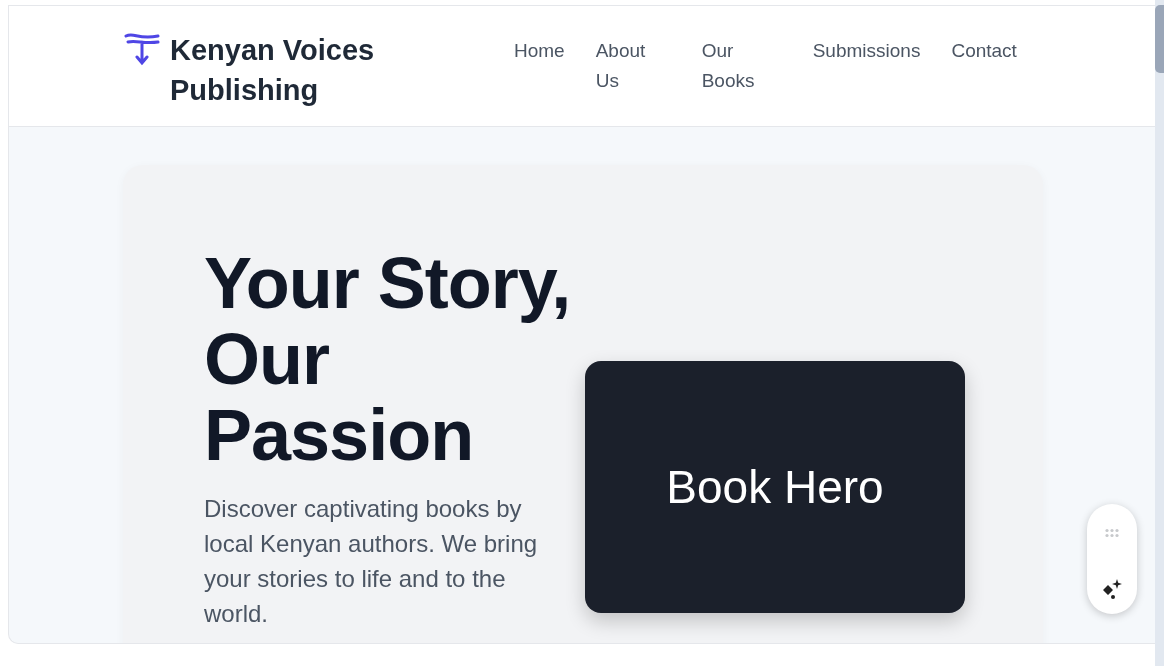 The width and height of the screenshot is (1164, 666). I want to click on drag-handle-icon, so click(1112, 533).